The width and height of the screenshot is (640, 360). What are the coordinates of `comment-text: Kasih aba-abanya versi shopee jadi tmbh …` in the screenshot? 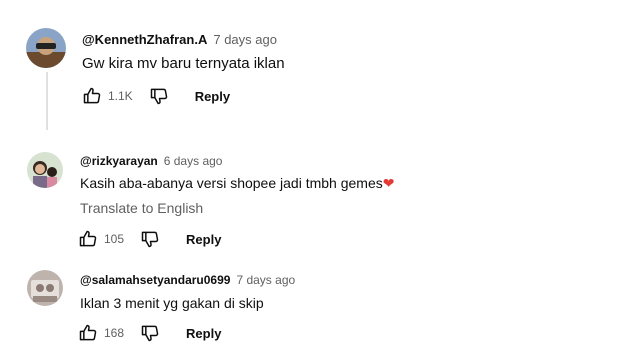 It's located at (237, 183).